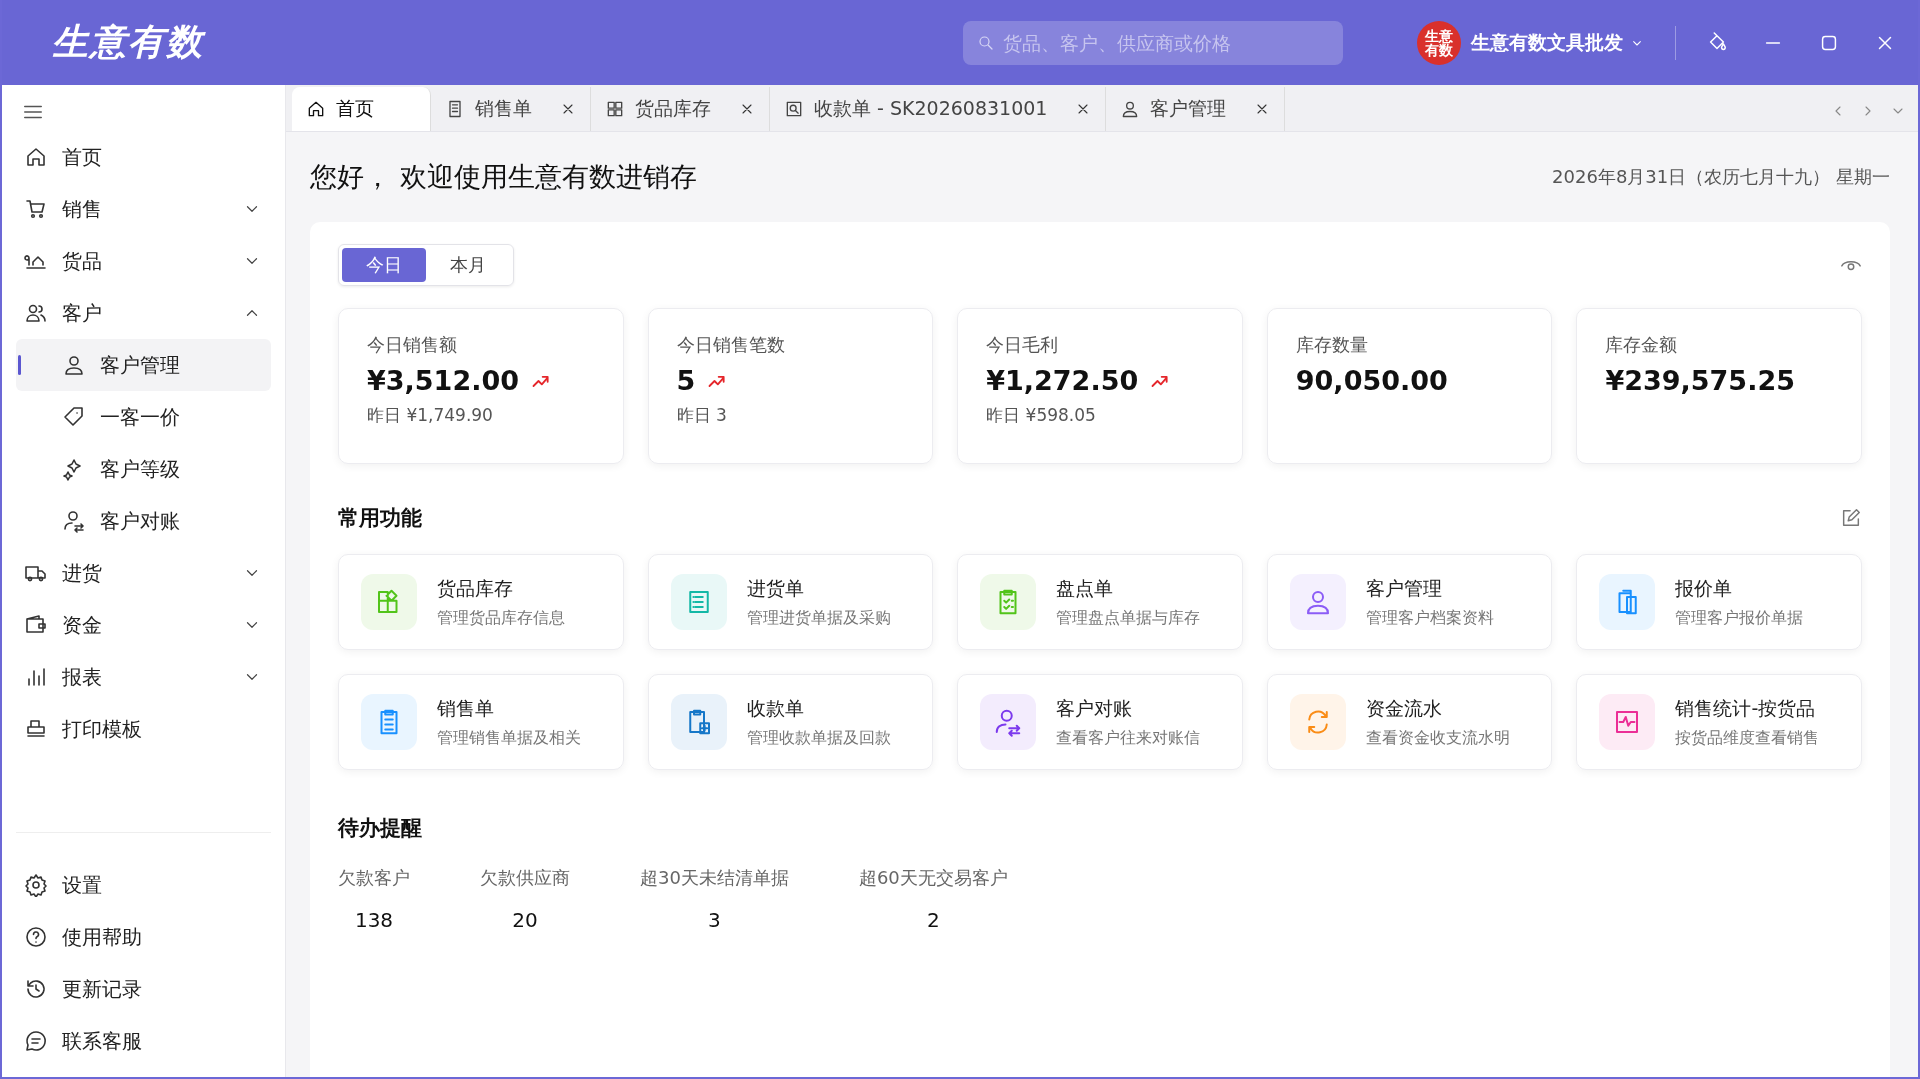 The image size is (1920, 1079). Describe the element at coordinates (1404, 708) in the screenshot. I see `shortcut-title: 资金流水` at that location.